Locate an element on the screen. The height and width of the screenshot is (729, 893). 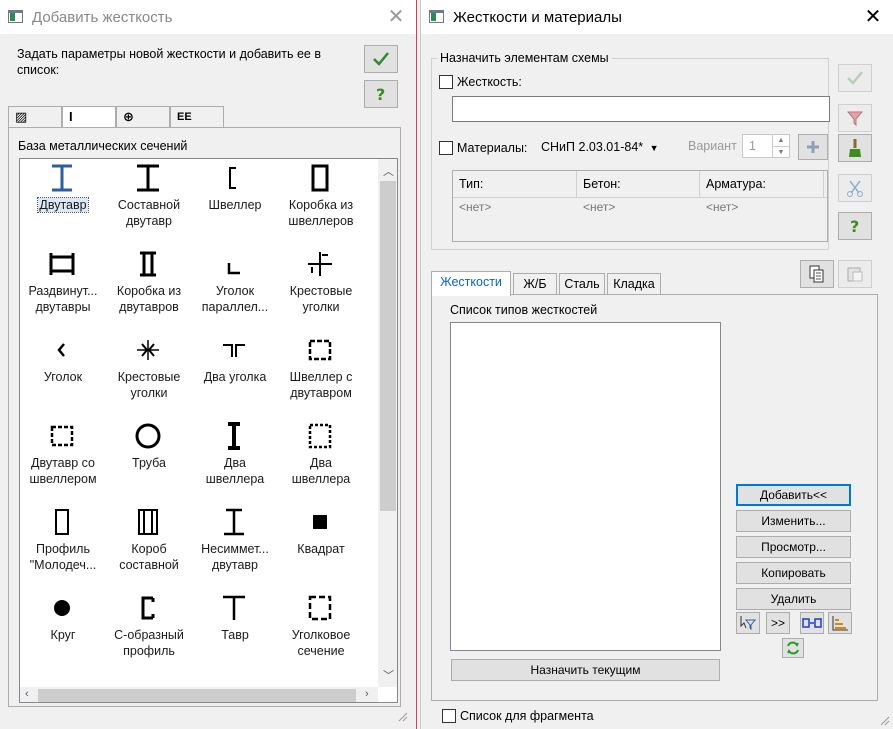
stepper-down-icon: ▼ is located at coordinates (780, 151).